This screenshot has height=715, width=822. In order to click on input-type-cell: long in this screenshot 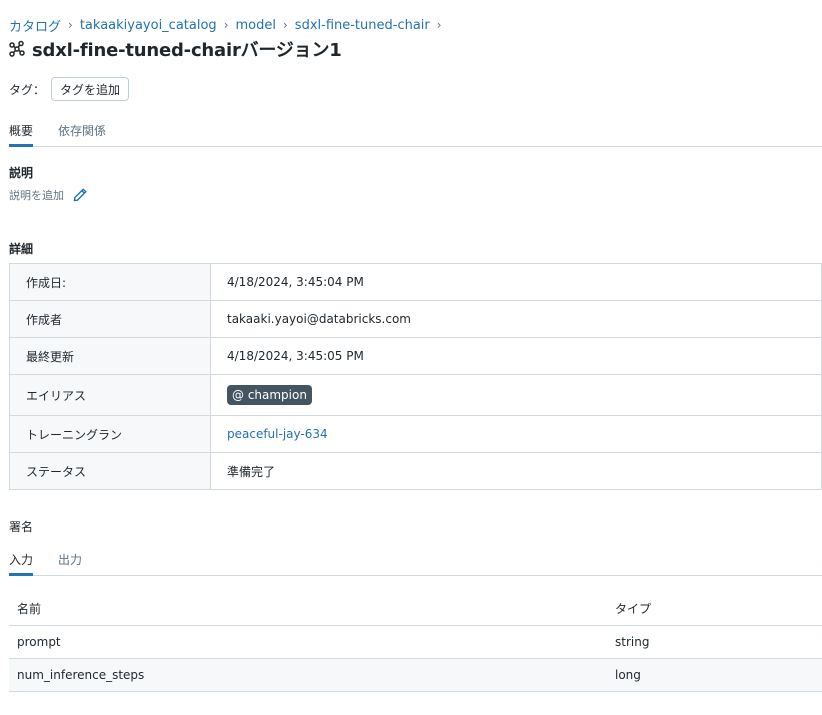, I will do `click(714, 675)`.